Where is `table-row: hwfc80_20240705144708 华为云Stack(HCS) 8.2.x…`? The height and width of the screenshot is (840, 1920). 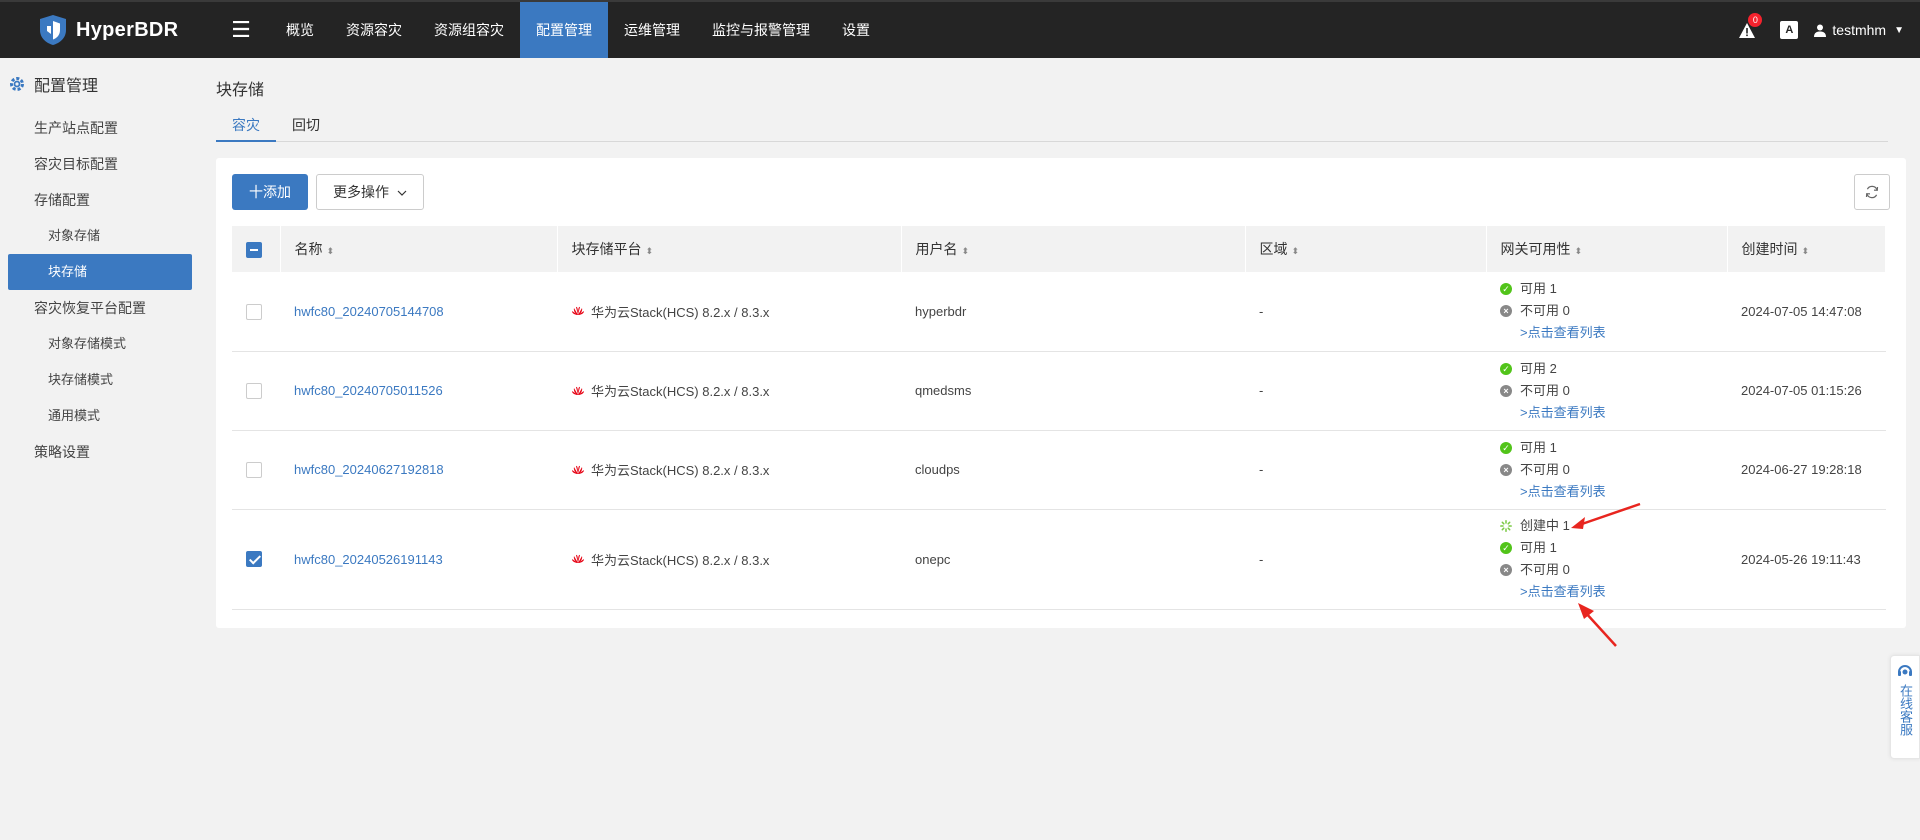 table-row: hwfc80_20240705144708 华为云Stack(HCS) 8.2.x… is located at coordinates (1059, 312).